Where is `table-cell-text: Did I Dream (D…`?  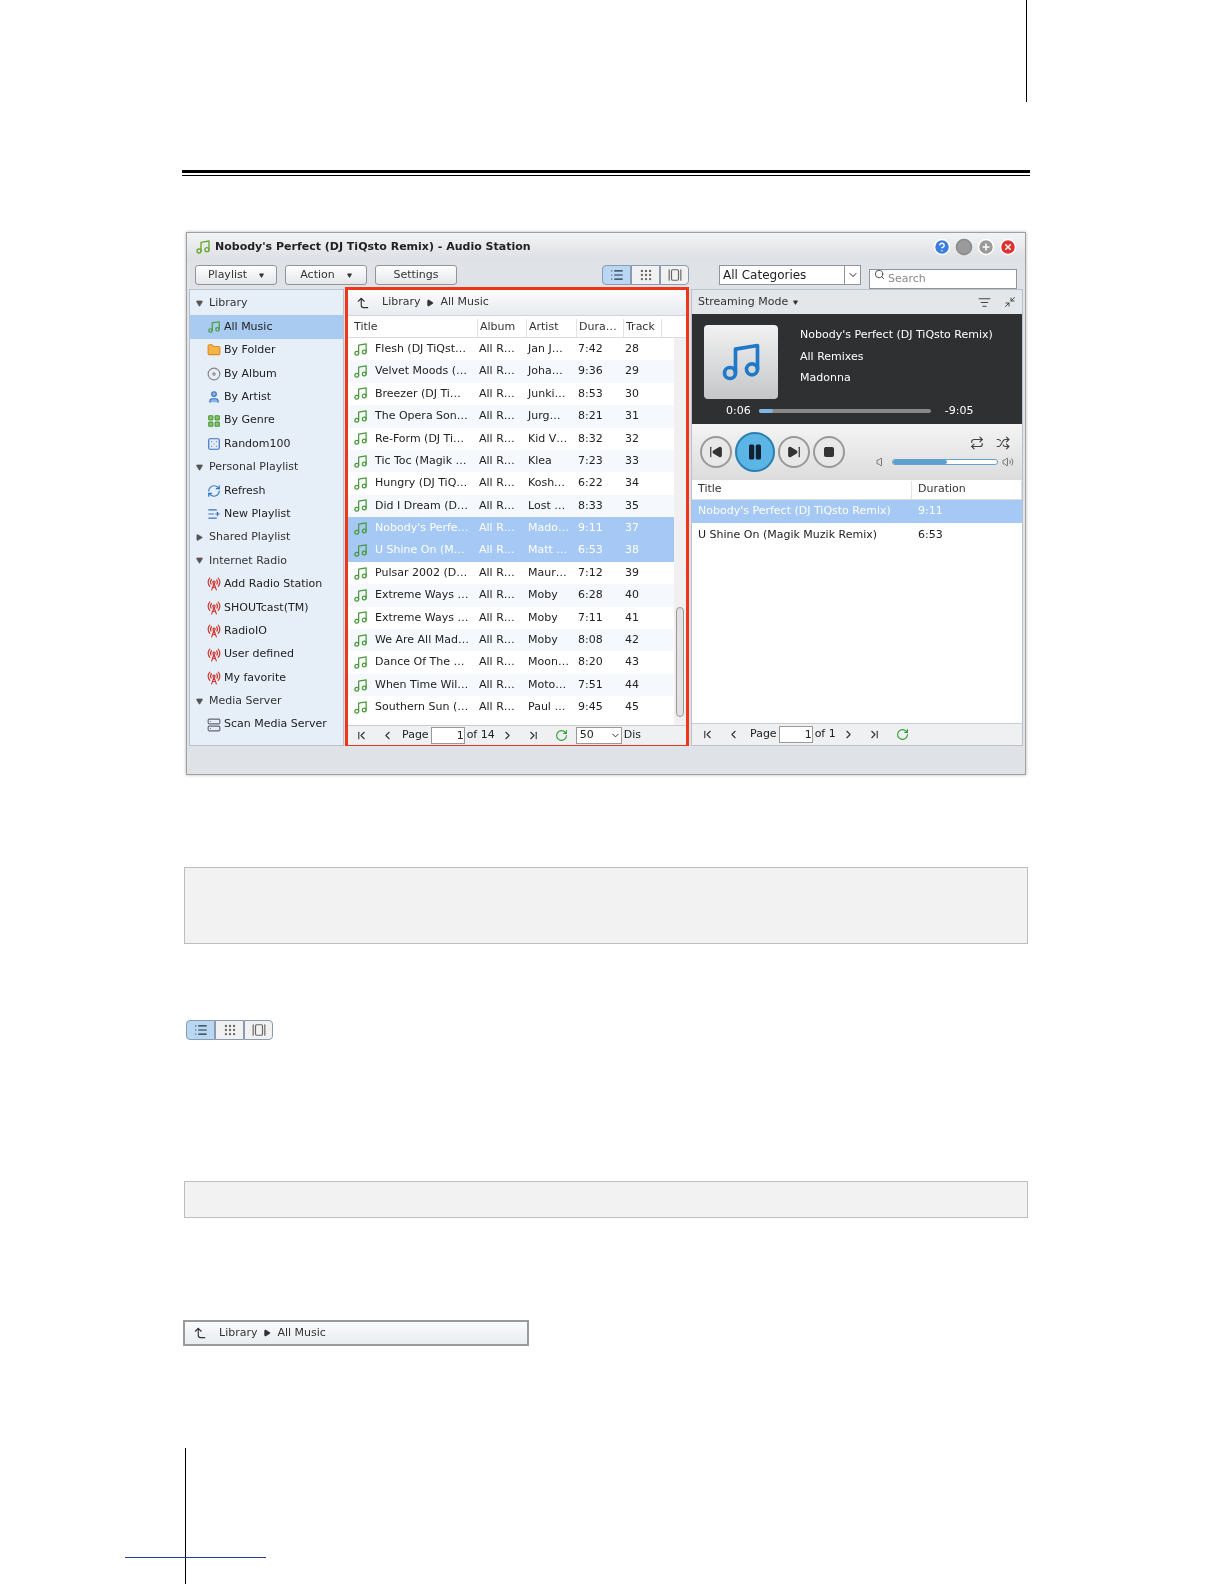
table-cell-text: Did I Dream (D… is located at coordinates (422, 505).